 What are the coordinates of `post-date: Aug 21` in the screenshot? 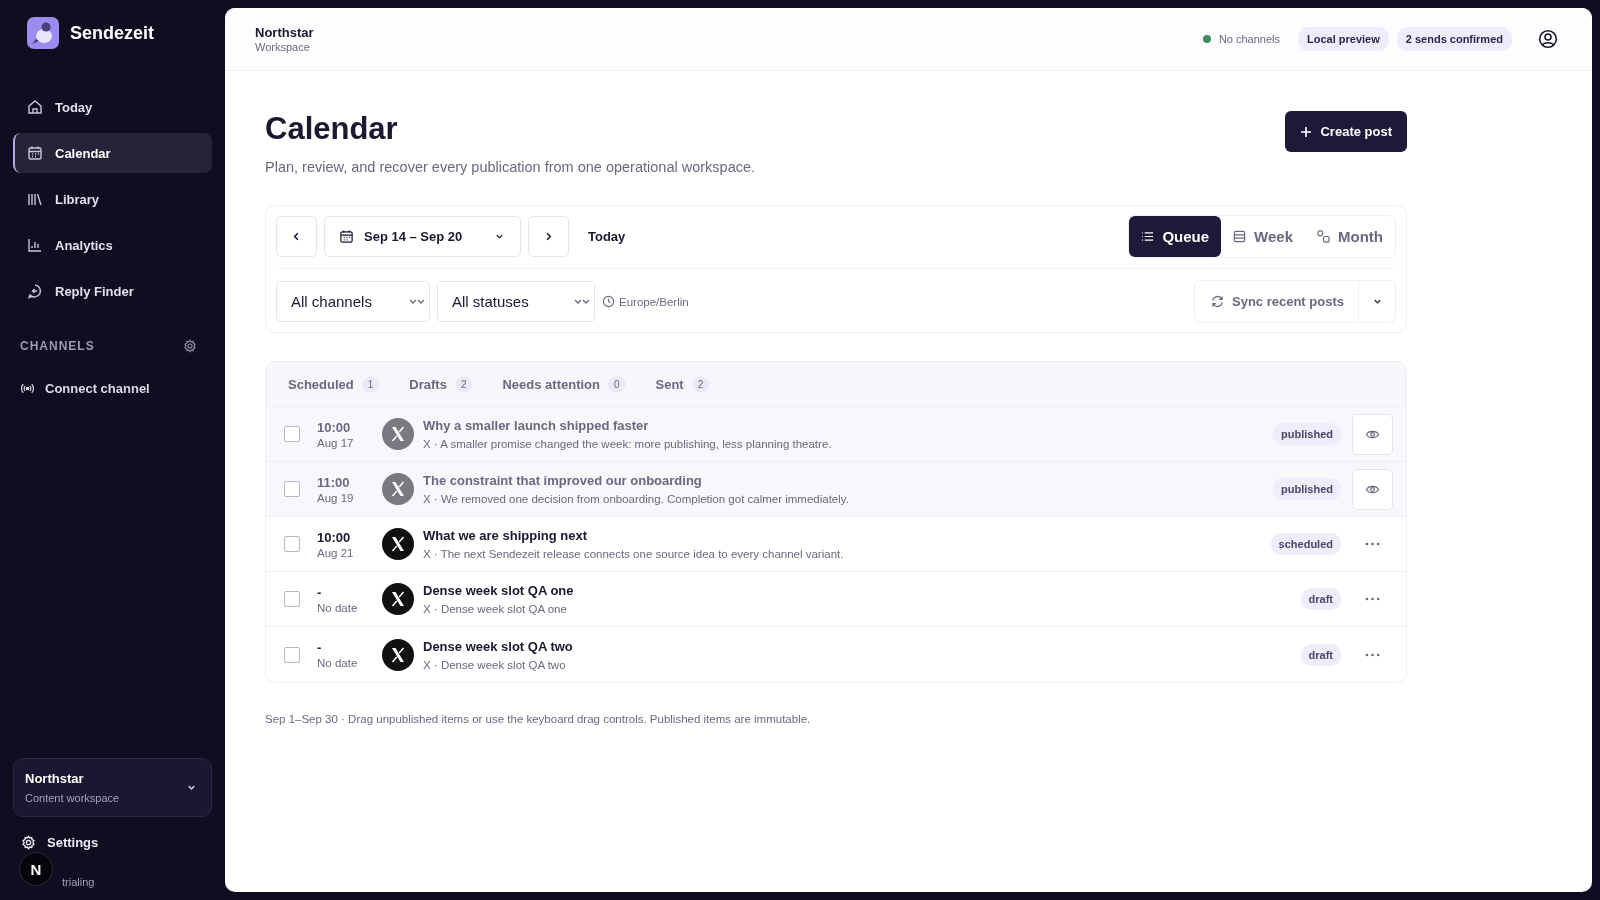 It's located at (336, 552).